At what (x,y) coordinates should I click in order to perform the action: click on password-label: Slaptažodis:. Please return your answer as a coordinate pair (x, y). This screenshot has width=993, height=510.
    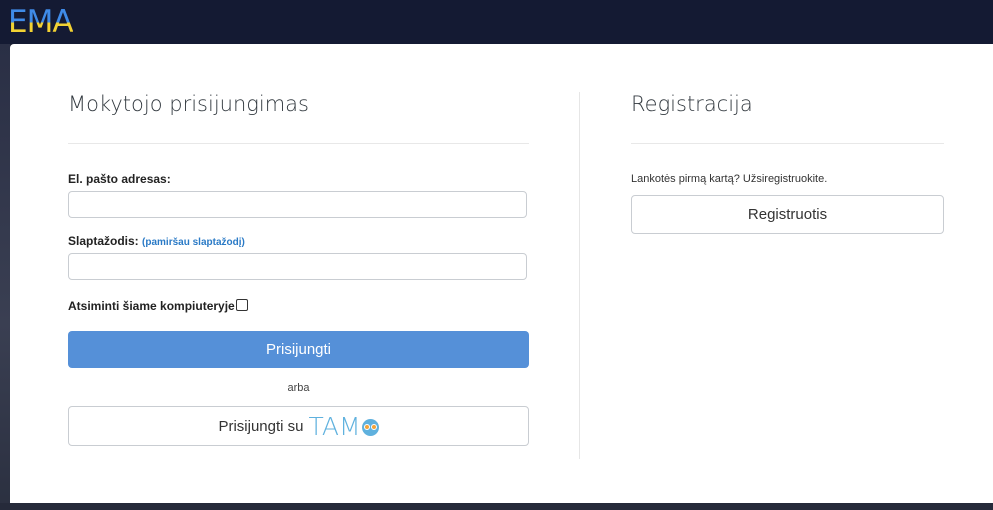
    Looking at the image, I should click on (103, 241).